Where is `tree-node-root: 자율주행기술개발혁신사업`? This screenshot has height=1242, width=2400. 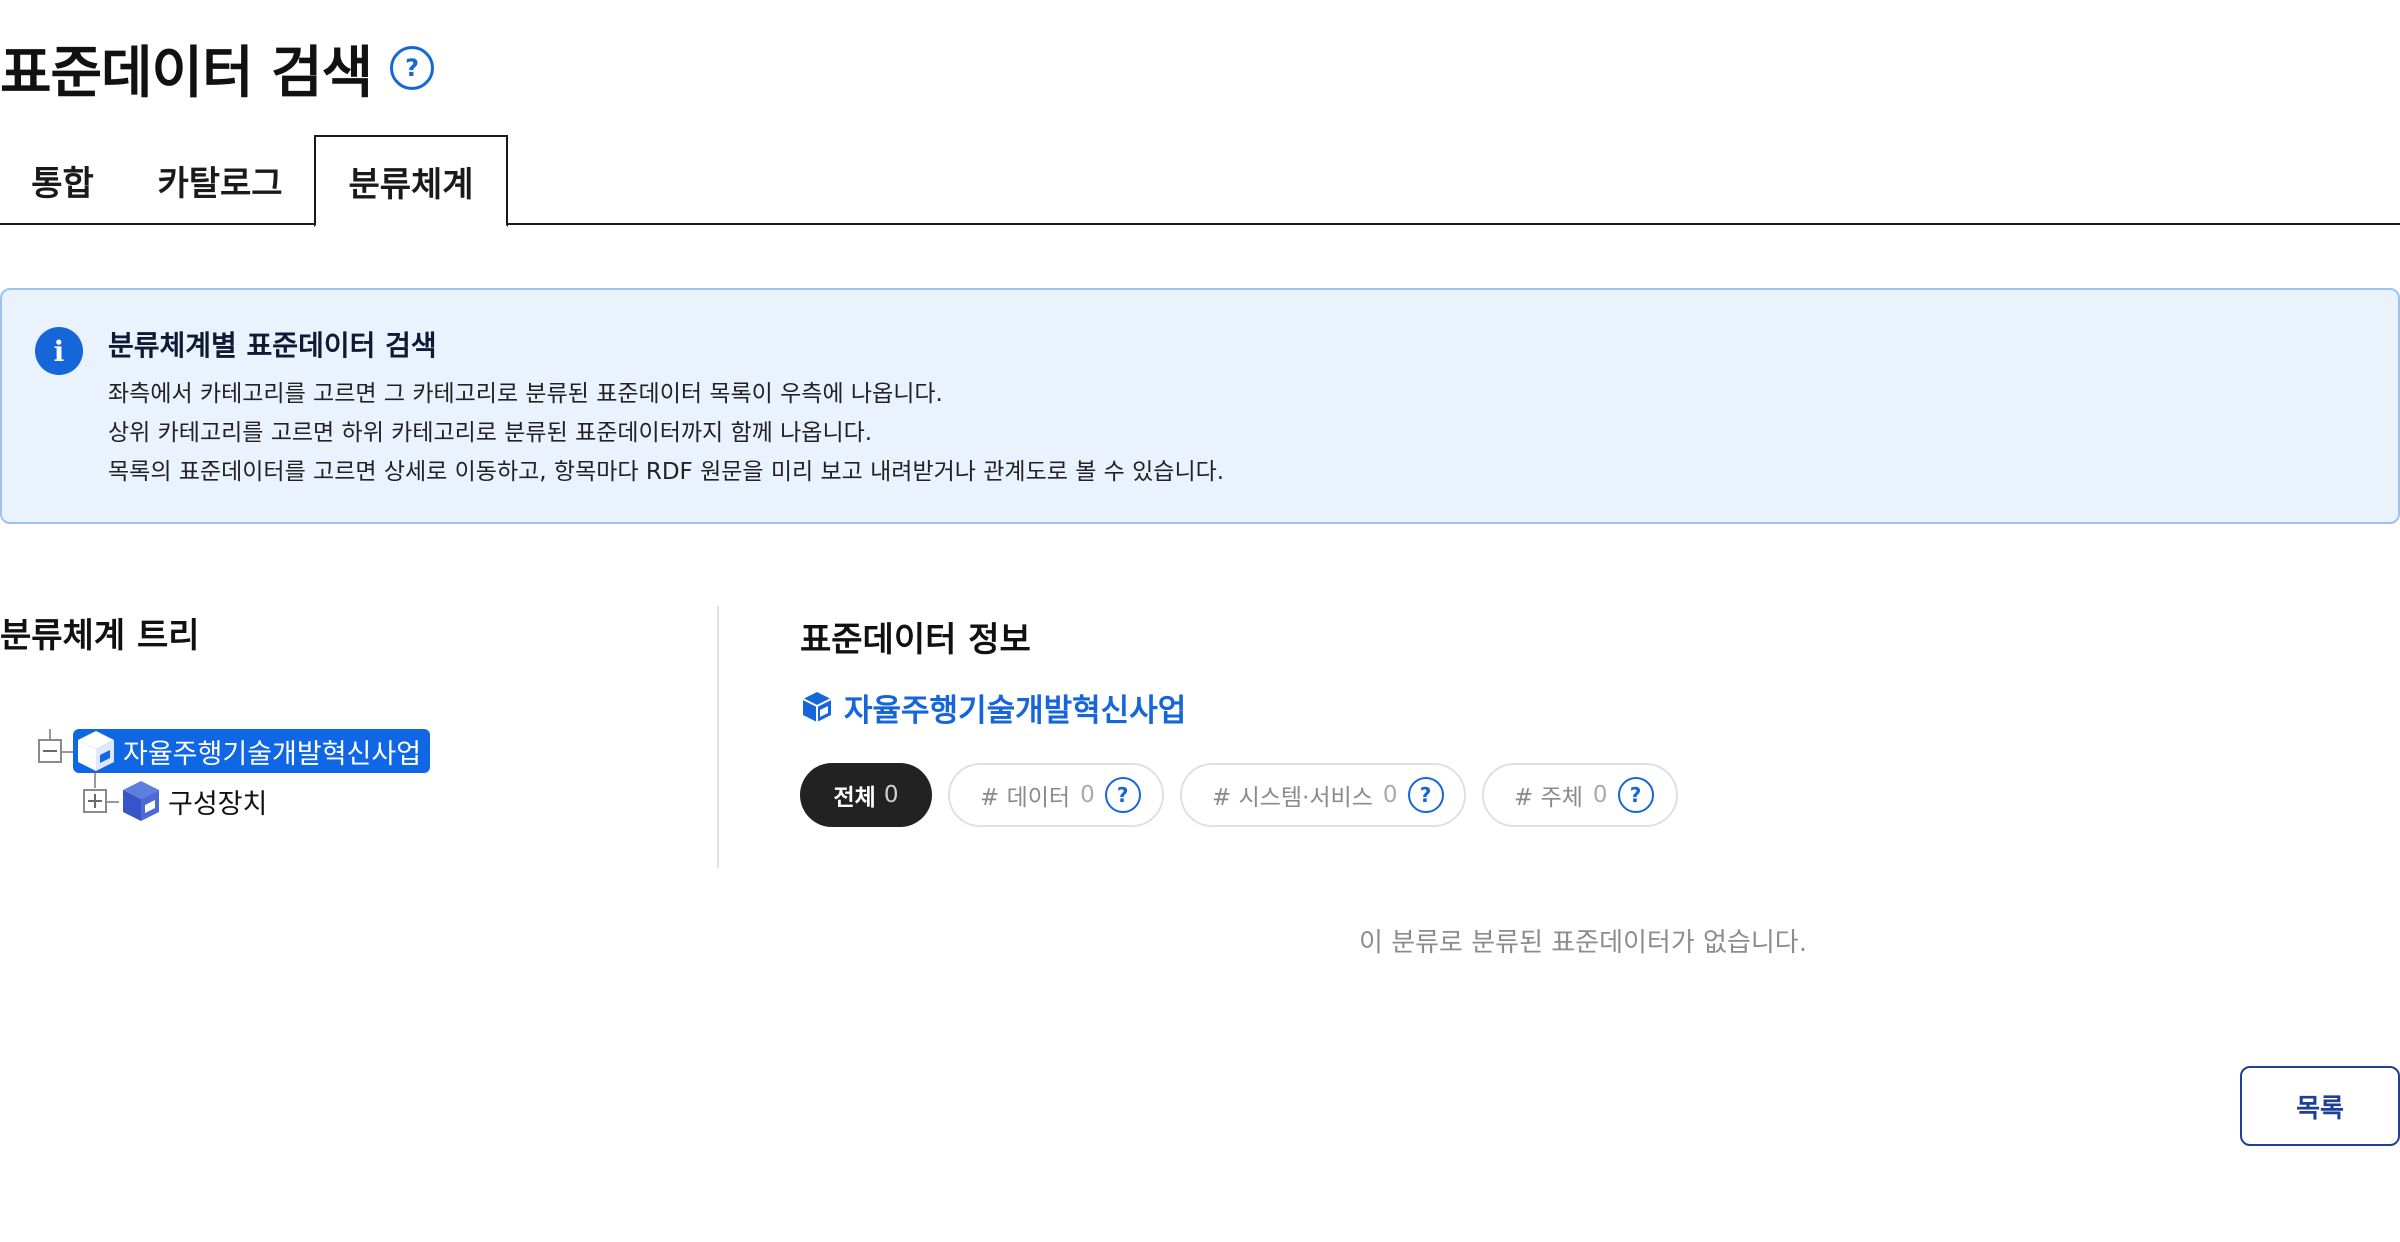 tree-node-root: 자율주행기술개발혁신사업 is located at coordinates (251, 751).